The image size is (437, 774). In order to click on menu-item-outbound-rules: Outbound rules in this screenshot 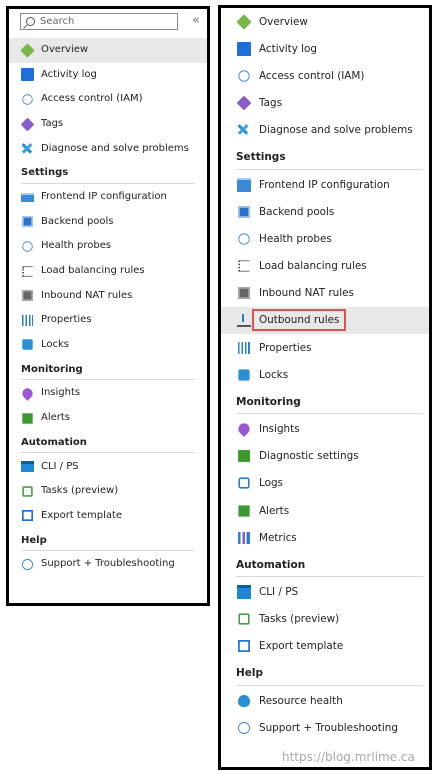, I will do `click(325, 320)`.